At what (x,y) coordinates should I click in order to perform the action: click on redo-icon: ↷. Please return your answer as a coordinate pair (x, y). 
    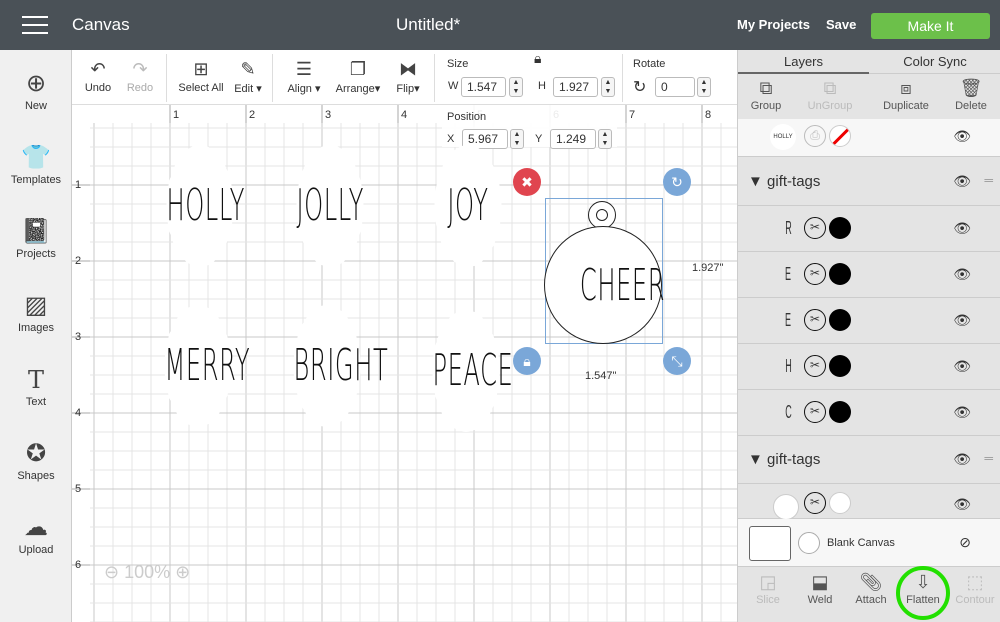
    Looking at the image, I should click on (140, 69).